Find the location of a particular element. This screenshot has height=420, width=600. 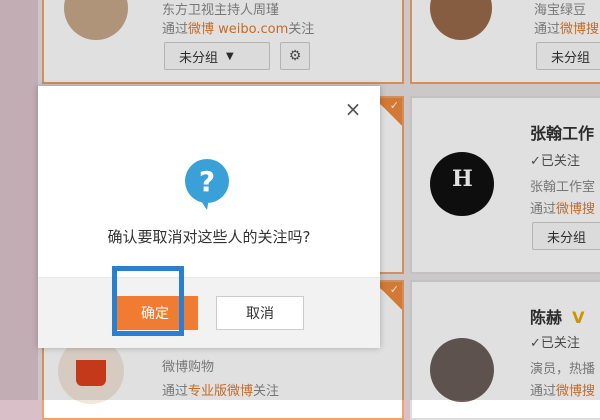

close-icon: × is located at coordinates (353, 109).